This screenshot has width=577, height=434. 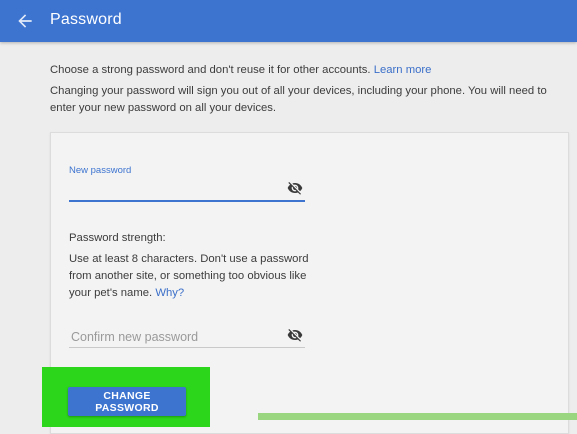 I want to click on new-password-input, so click(x=176, y=189).